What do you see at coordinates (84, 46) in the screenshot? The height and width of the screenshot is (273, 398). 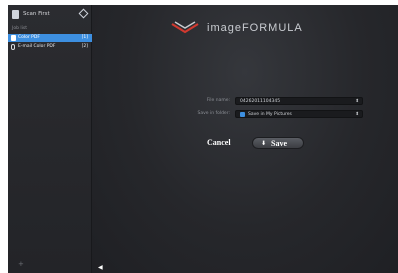 I see `job-item-count: [2]` at bounding box center [84, 46].